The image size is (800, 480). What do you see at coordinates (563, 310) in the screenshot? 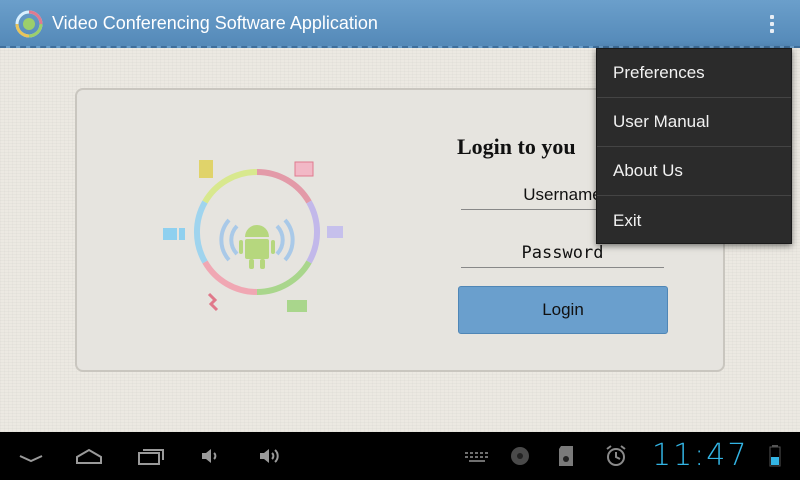
I see `login-button: Login` at bounding box center [563, 310].